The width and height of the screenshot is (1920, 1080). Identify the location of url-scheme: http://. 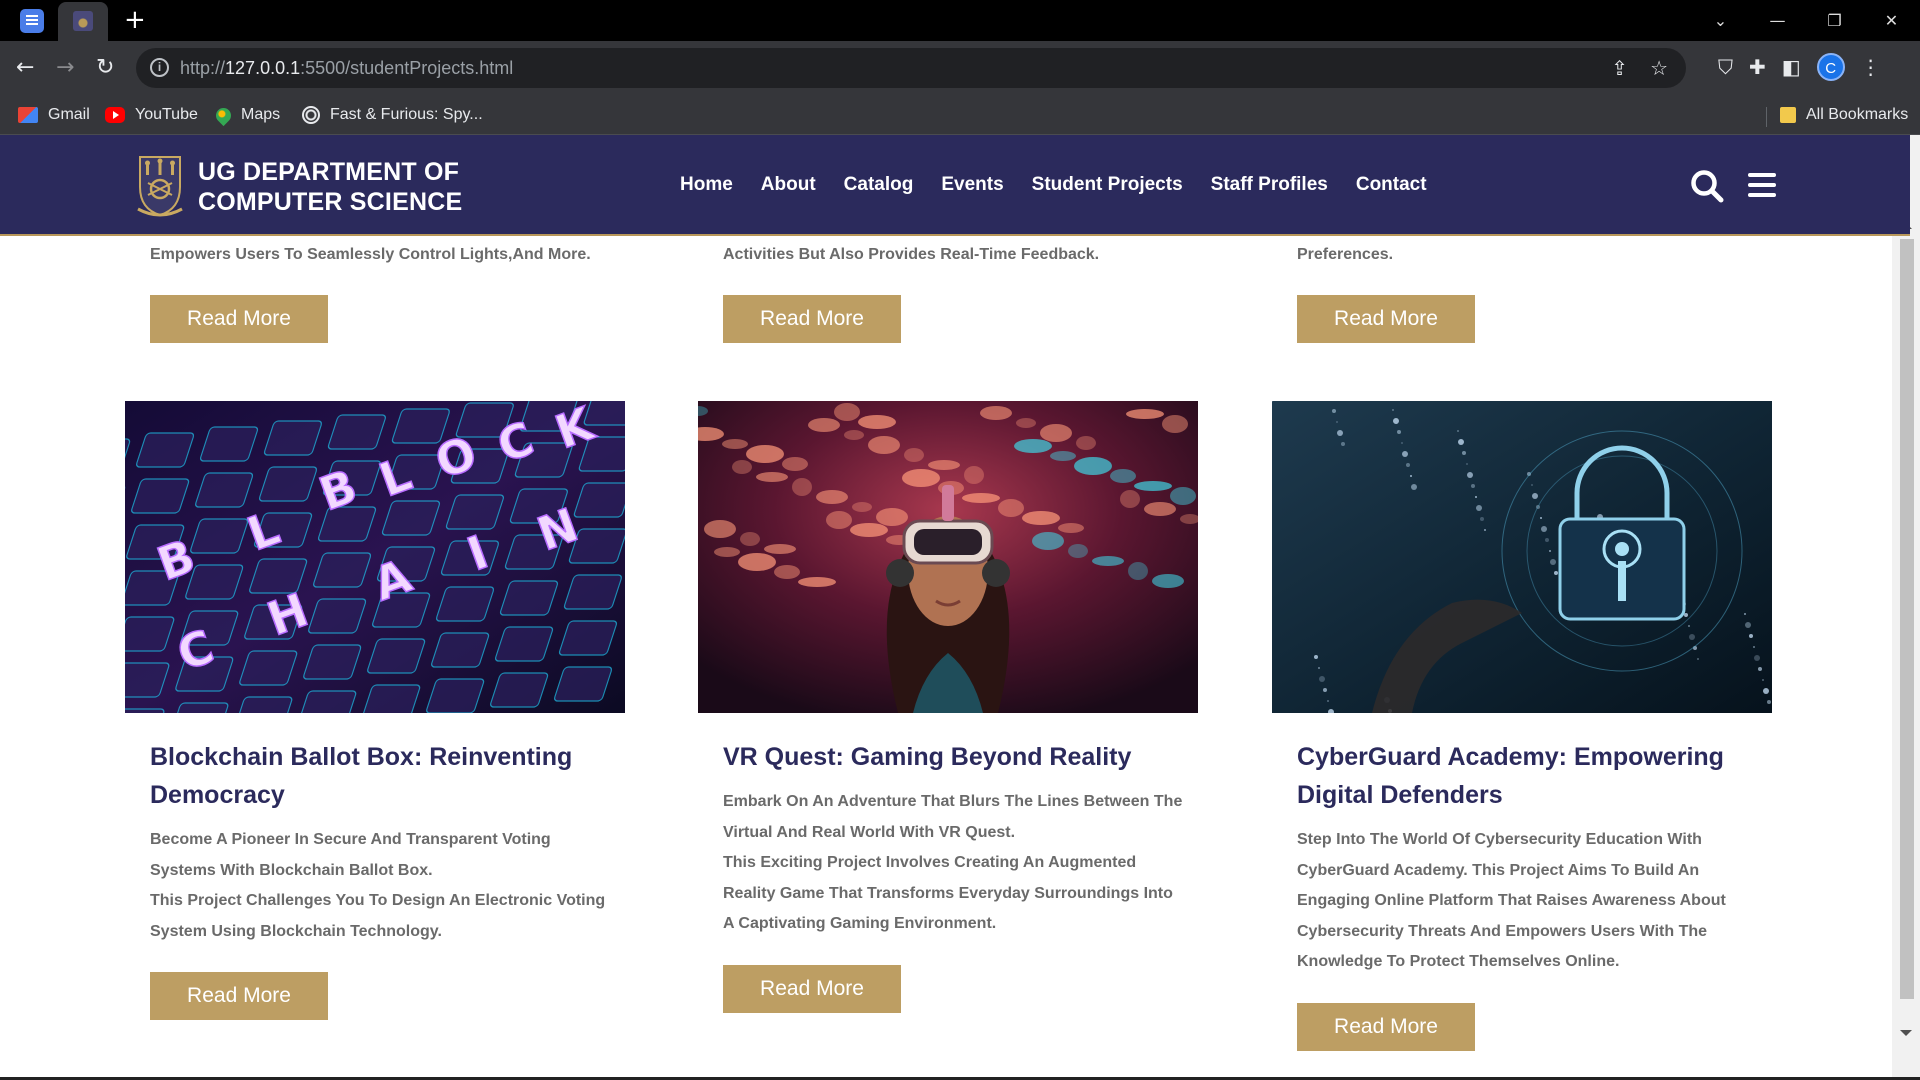
(203, 68).